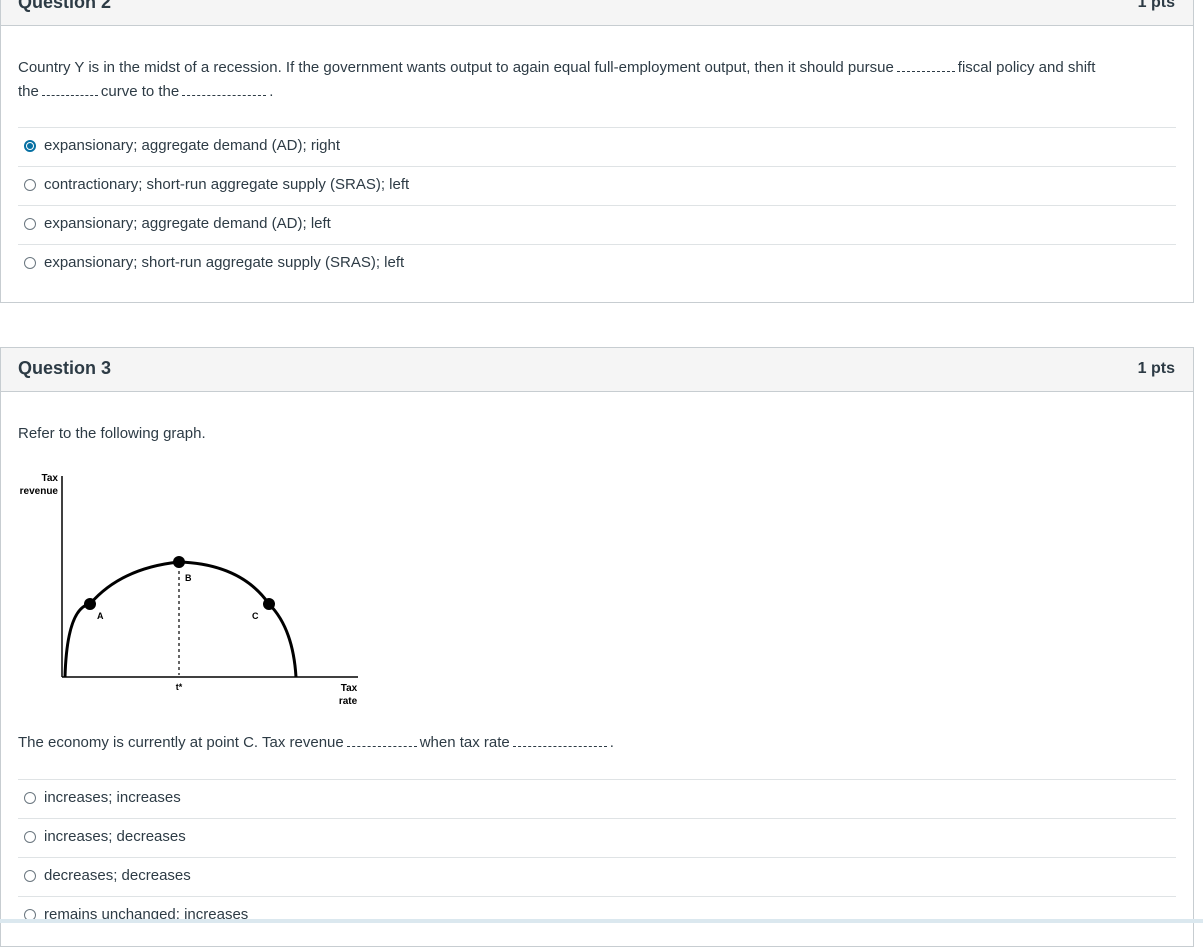 The width and height of the screenshot is (1203, 947). Describe the element at coordinates (65, 368) in the screenshot. I see `question-3-title: Question 3` at that location.